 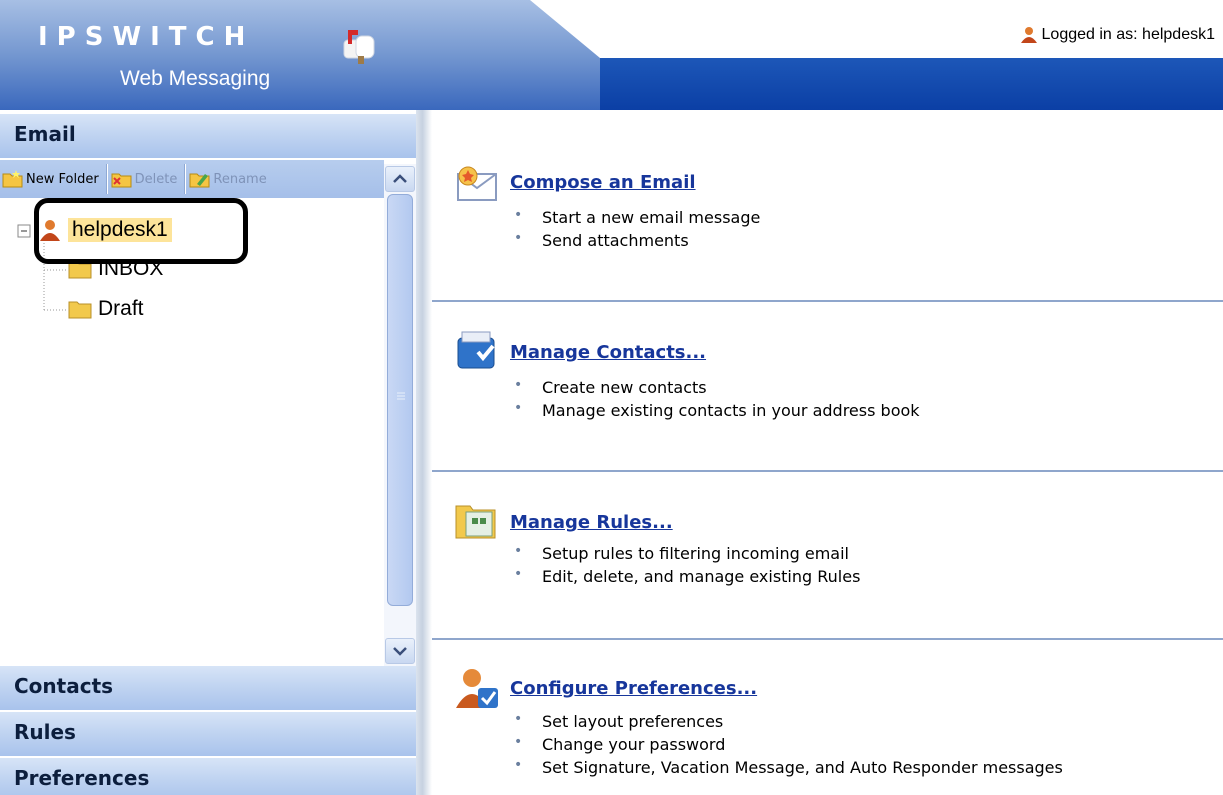 I want to click on list-item: Set layout preferences, so click(x=787, y=720).